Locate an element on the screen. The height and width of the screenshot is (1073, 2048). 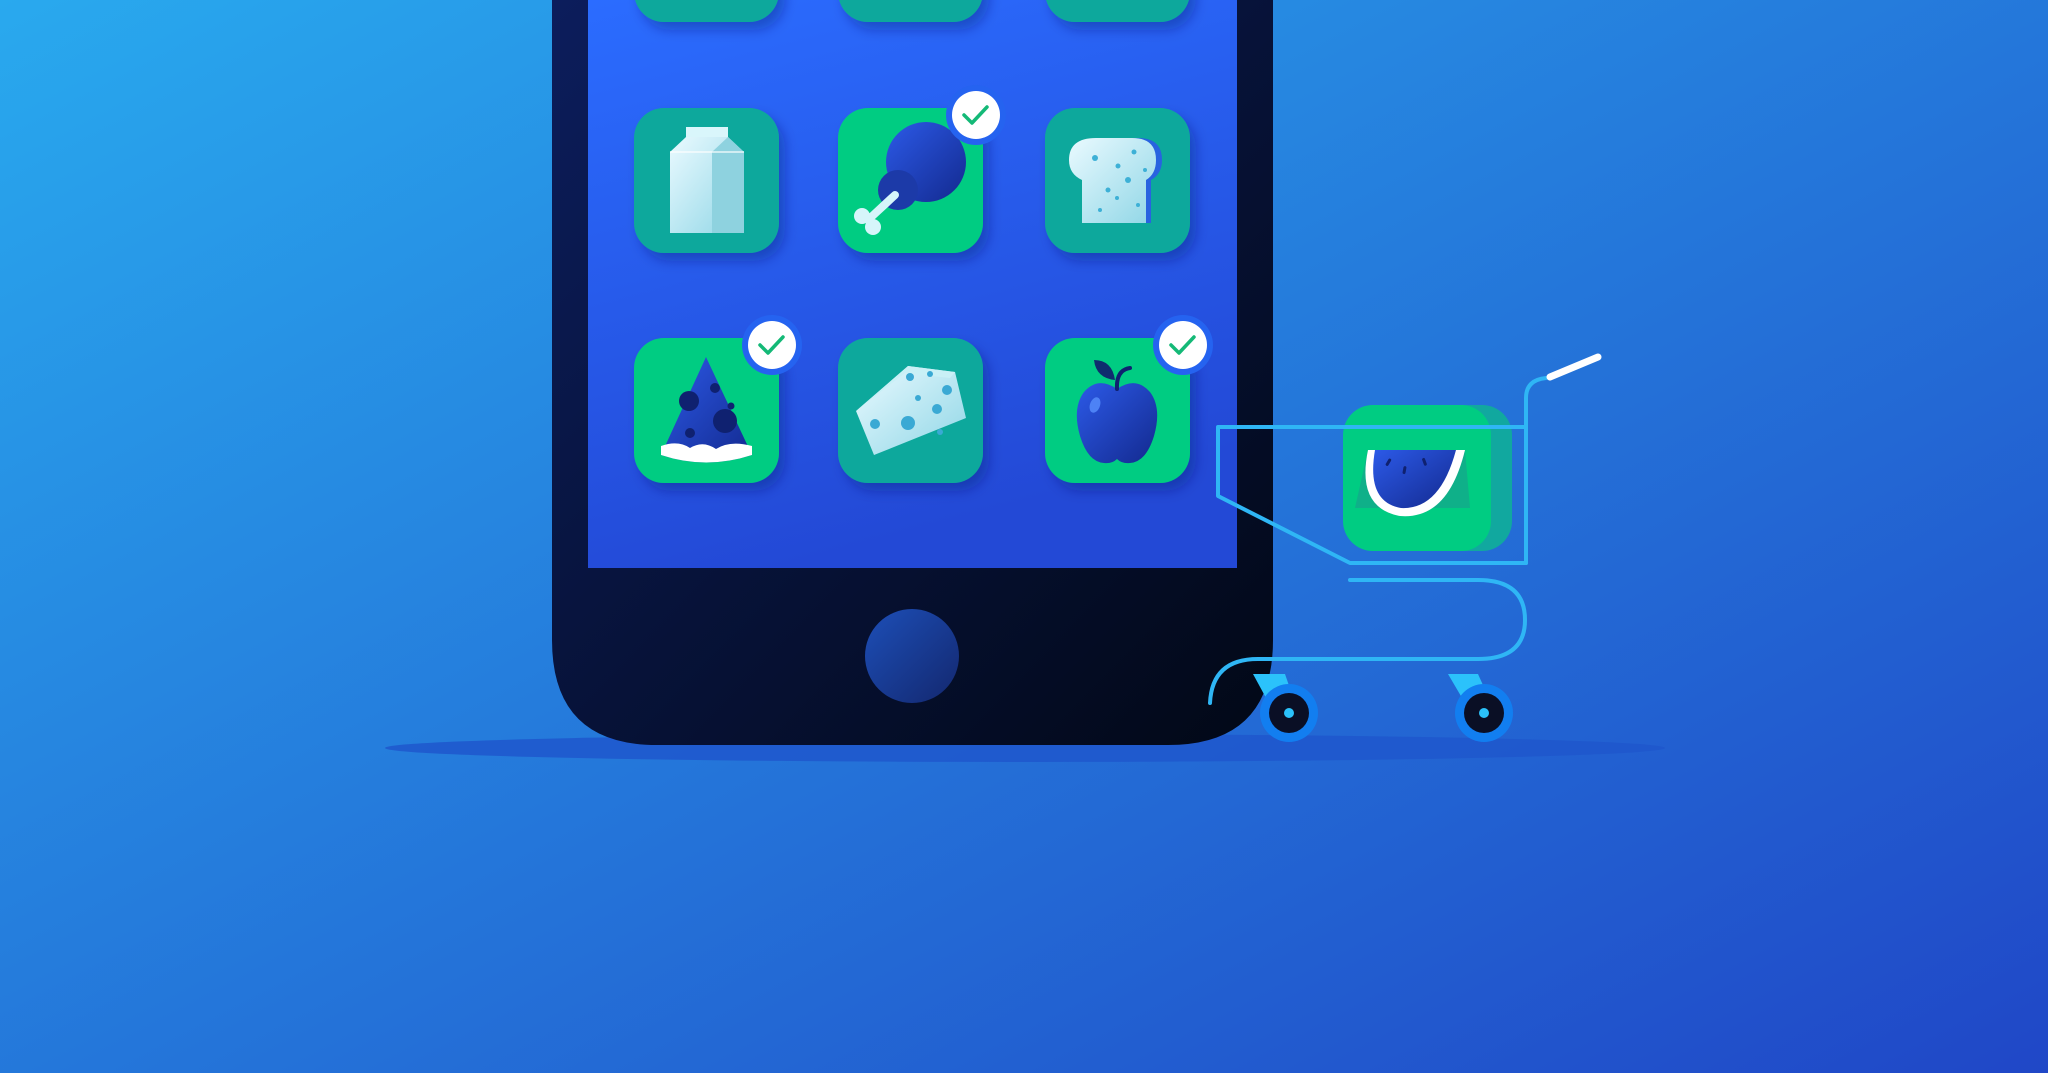
tile-bread is located at coordinates (1117, 180).